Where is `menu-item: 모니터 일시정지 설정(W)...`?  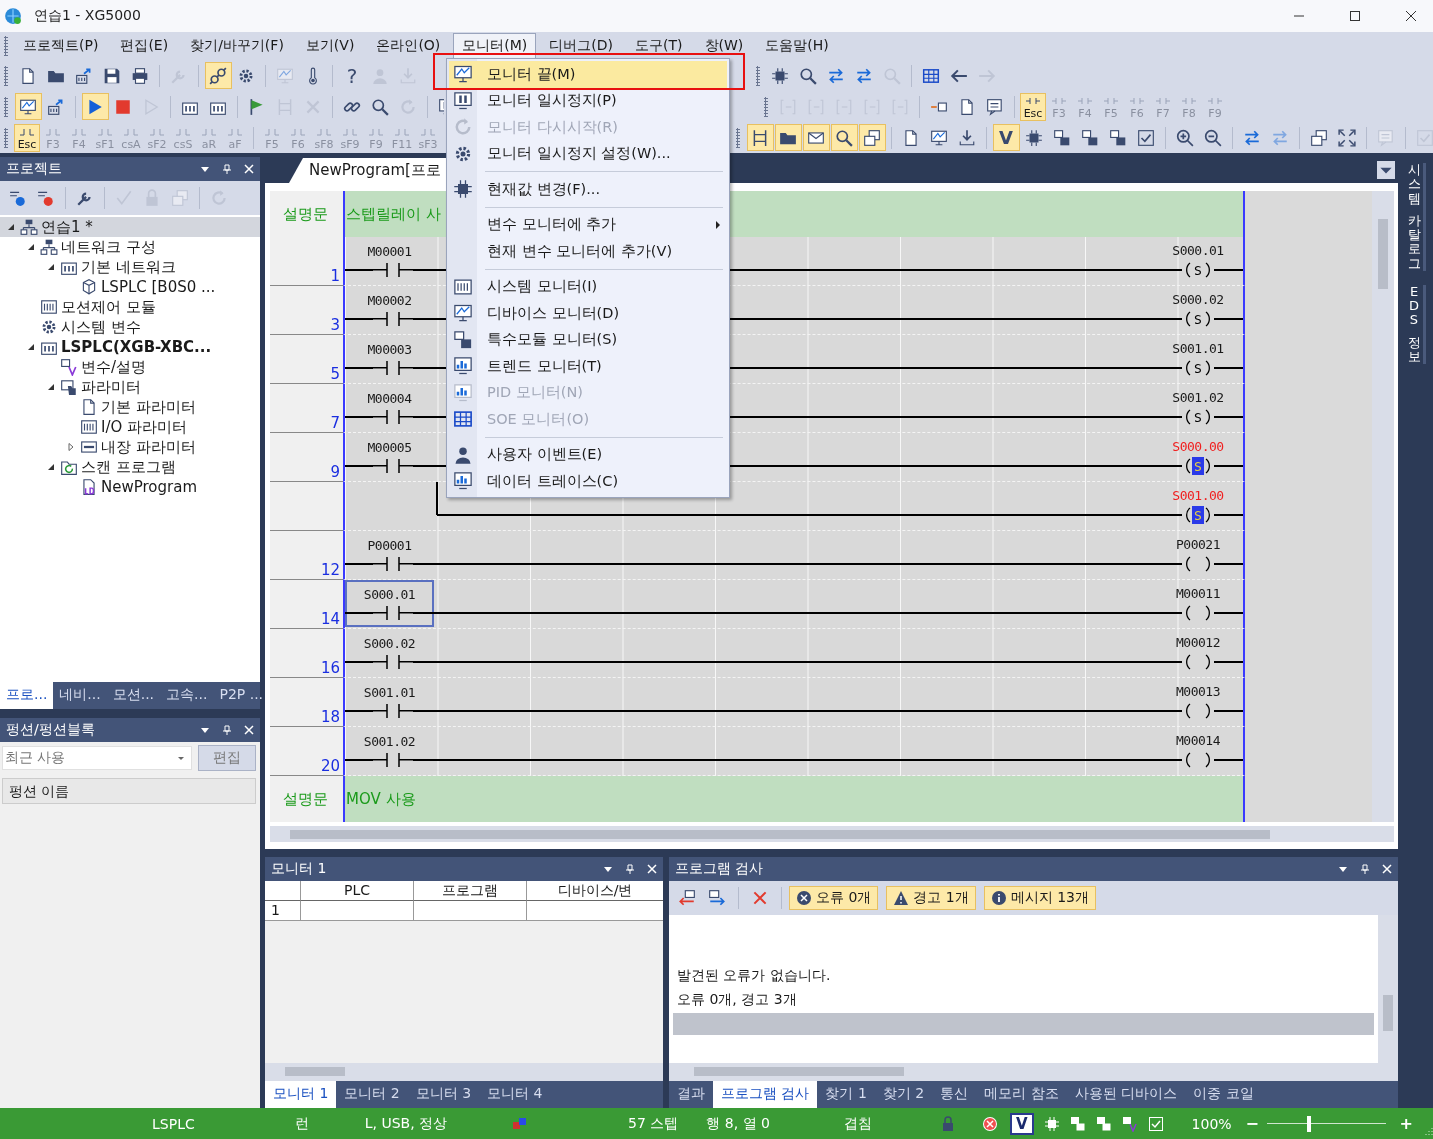
menu-item: 모니터 일시정지 설정(W)... is located at coordinates (588, 153).